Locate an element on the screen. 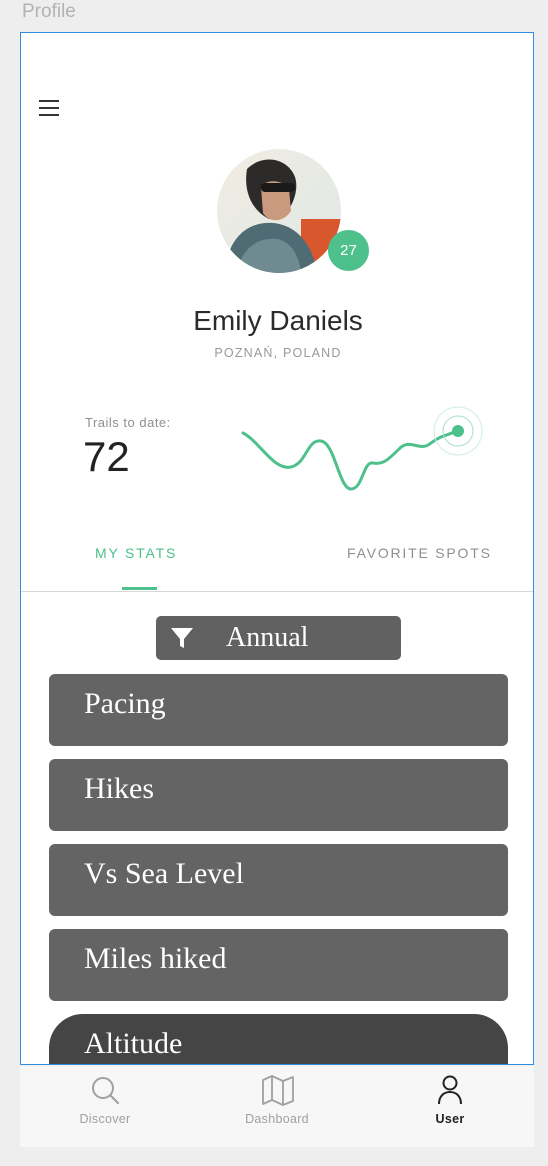  profile-location: POZNAŃ, POLAND is located at coordinates (278, 353).